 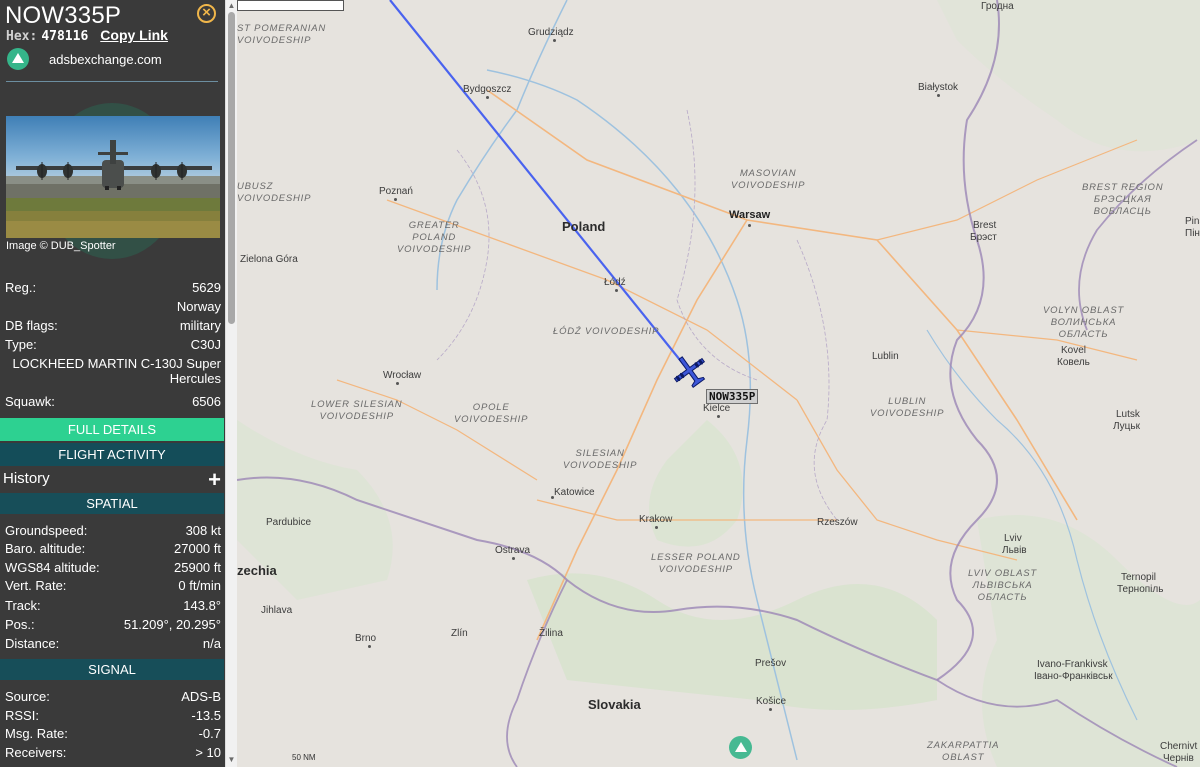 I want to click on copy-link: Copy Link, so click(x=134, y=35).